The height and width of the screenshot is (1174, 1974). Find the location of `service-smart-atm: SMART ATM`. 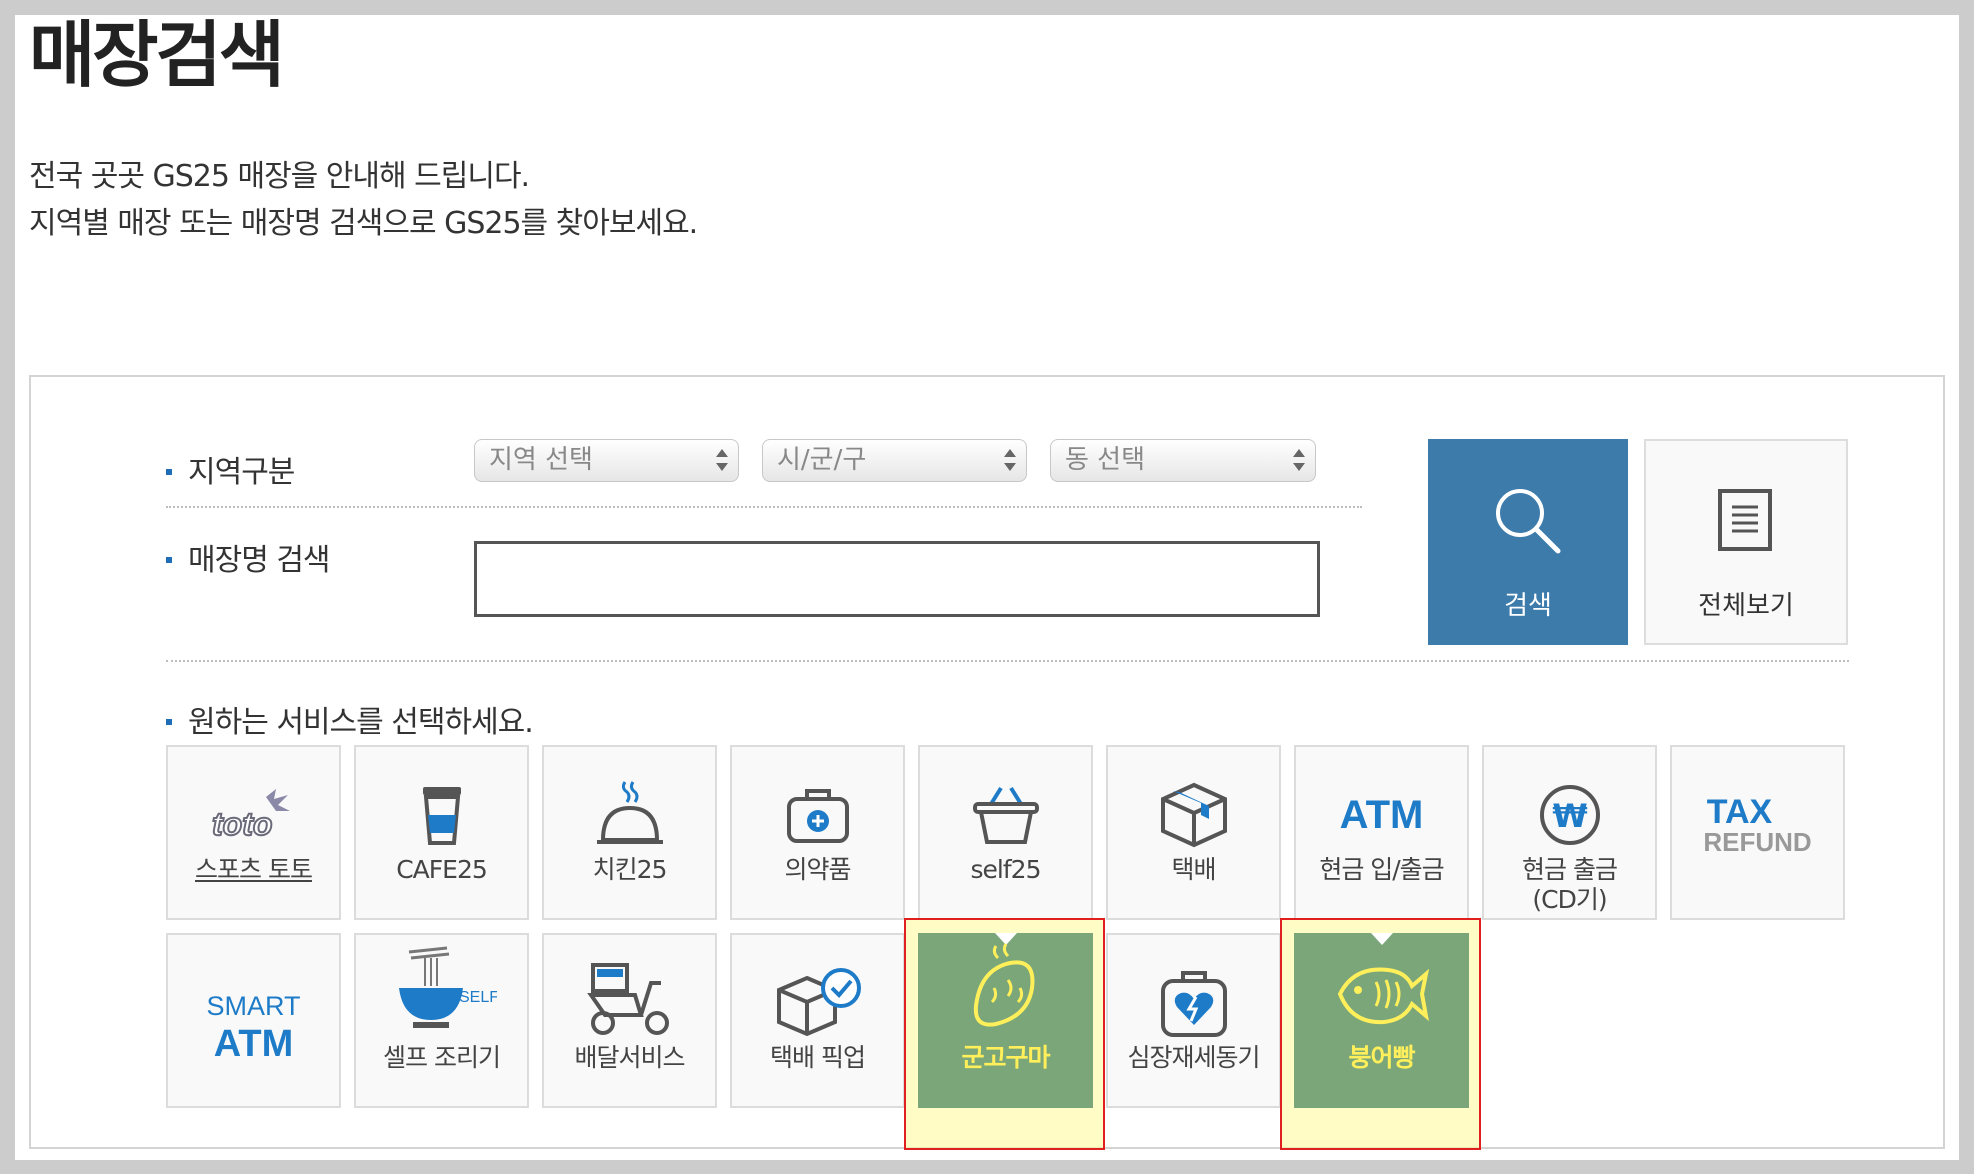

service-smart-atm: SMART ATM is located at coordinates (253, 1020).